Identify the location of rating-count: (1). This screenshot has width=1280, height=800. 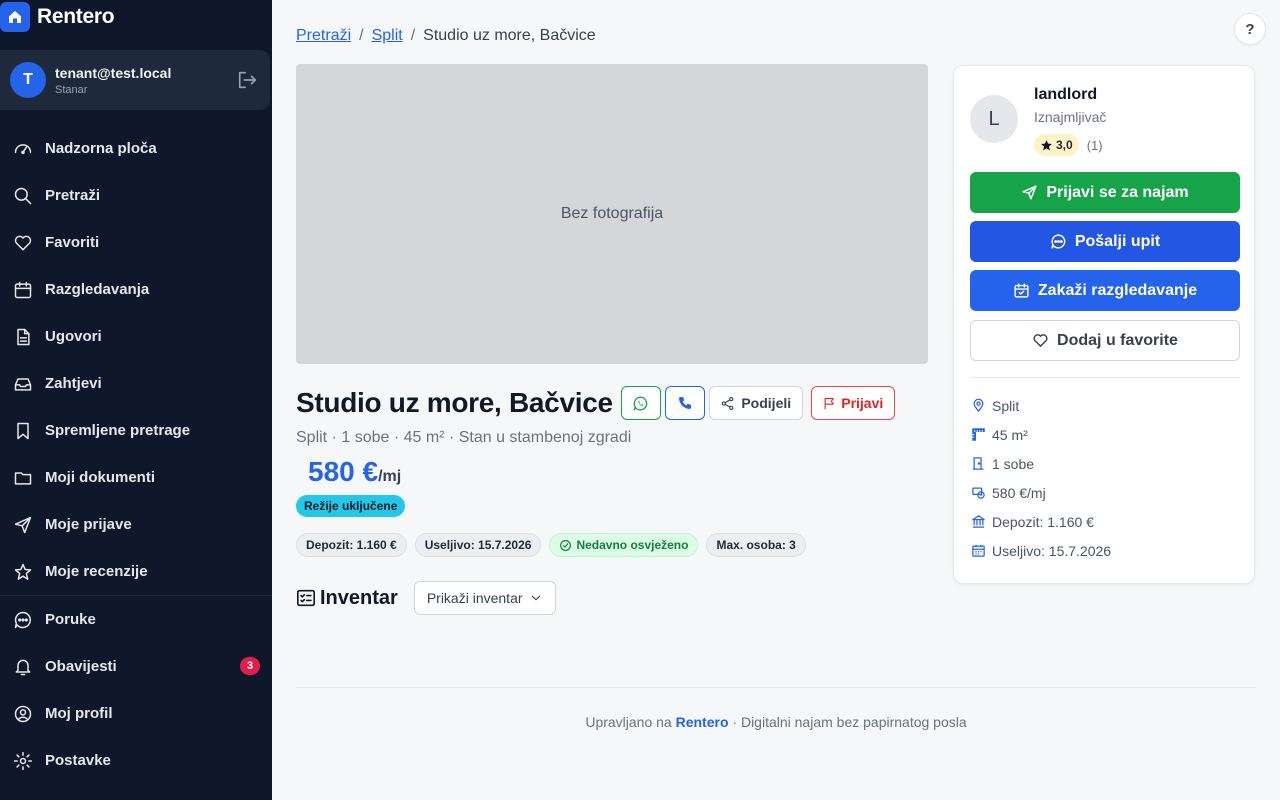
(1094, 145).